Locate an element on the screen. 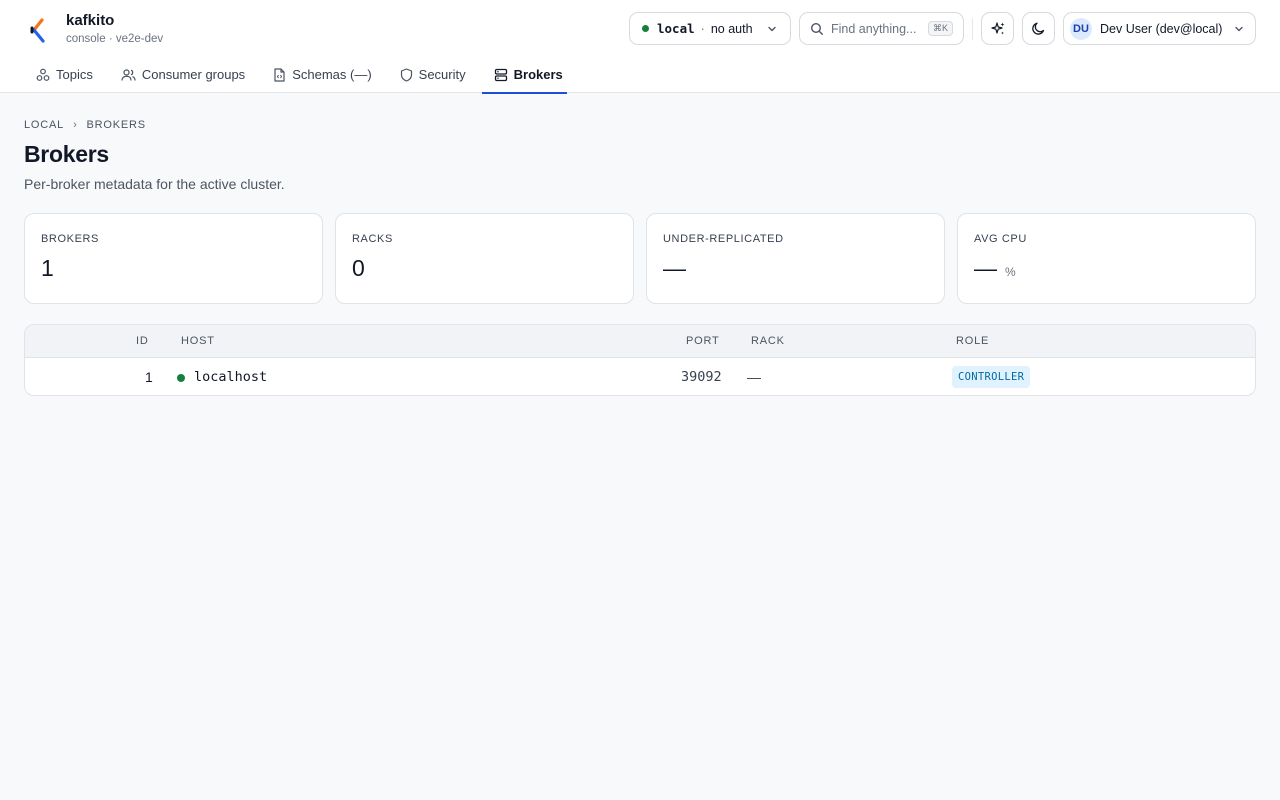 This screenshot has width=1280, height=800. tab-brokers: Brokers is located at coordinates (524, 75).